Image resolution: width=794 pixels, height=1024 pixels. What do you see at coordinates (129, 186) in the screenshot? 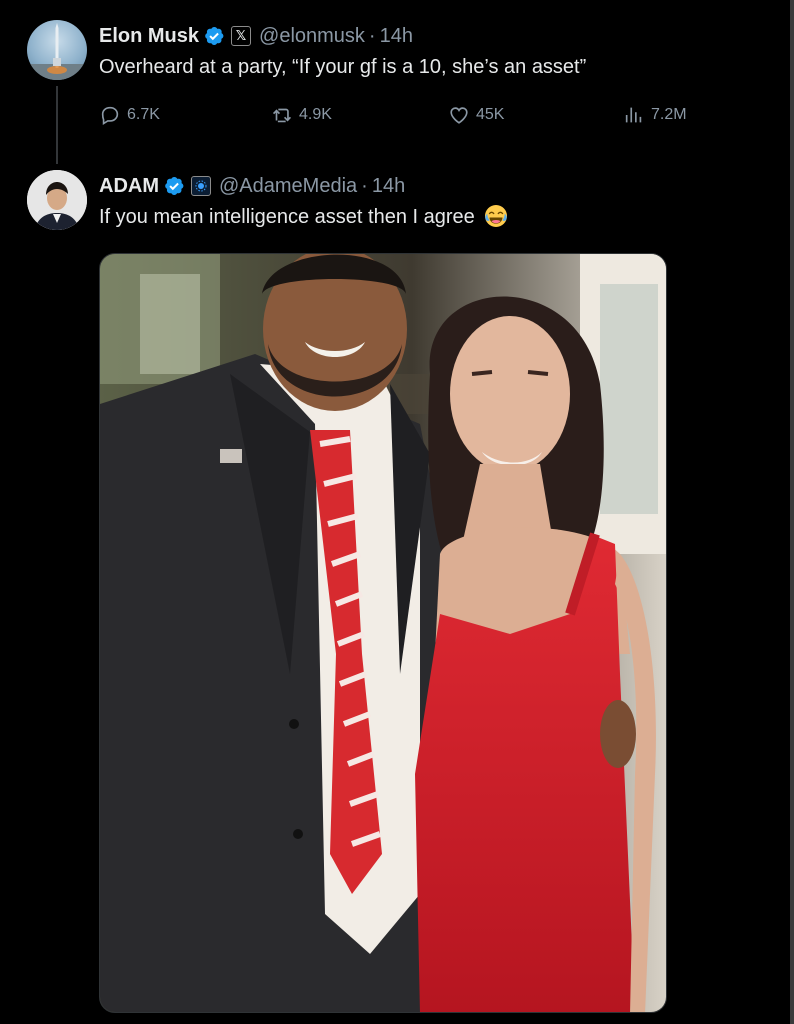
I see `display-name: ADAM` at bounding box center [129, 186].